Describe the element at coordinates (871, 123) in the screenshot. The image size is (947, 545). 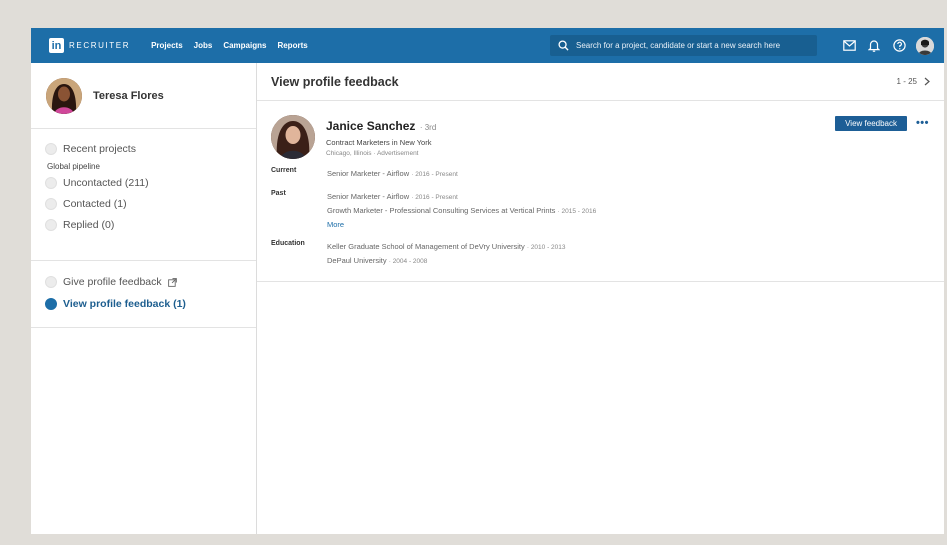
I see `view-feedback-button: View feedback` at that location.